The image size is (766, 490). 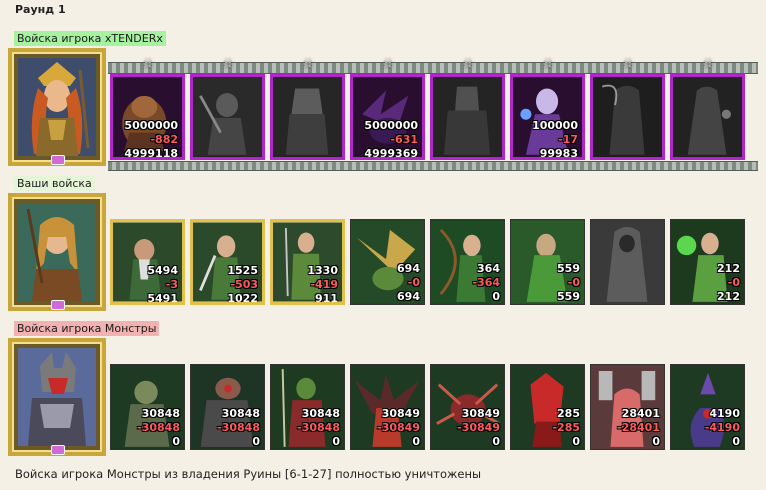 I want to click on unit-loss: -3, so click(x=171, y=284).